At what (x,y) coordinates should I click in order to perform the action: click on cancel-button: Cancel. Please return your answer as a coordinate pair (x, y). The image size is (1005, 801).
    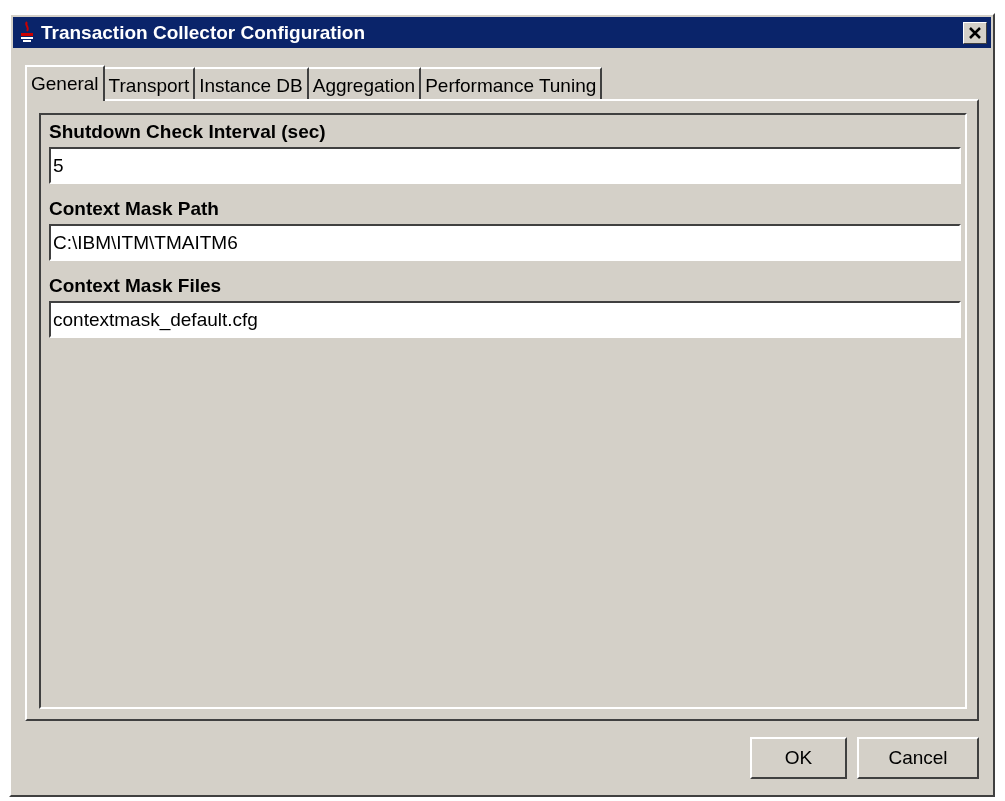
    Looking at the image, I should click on (918, 758).